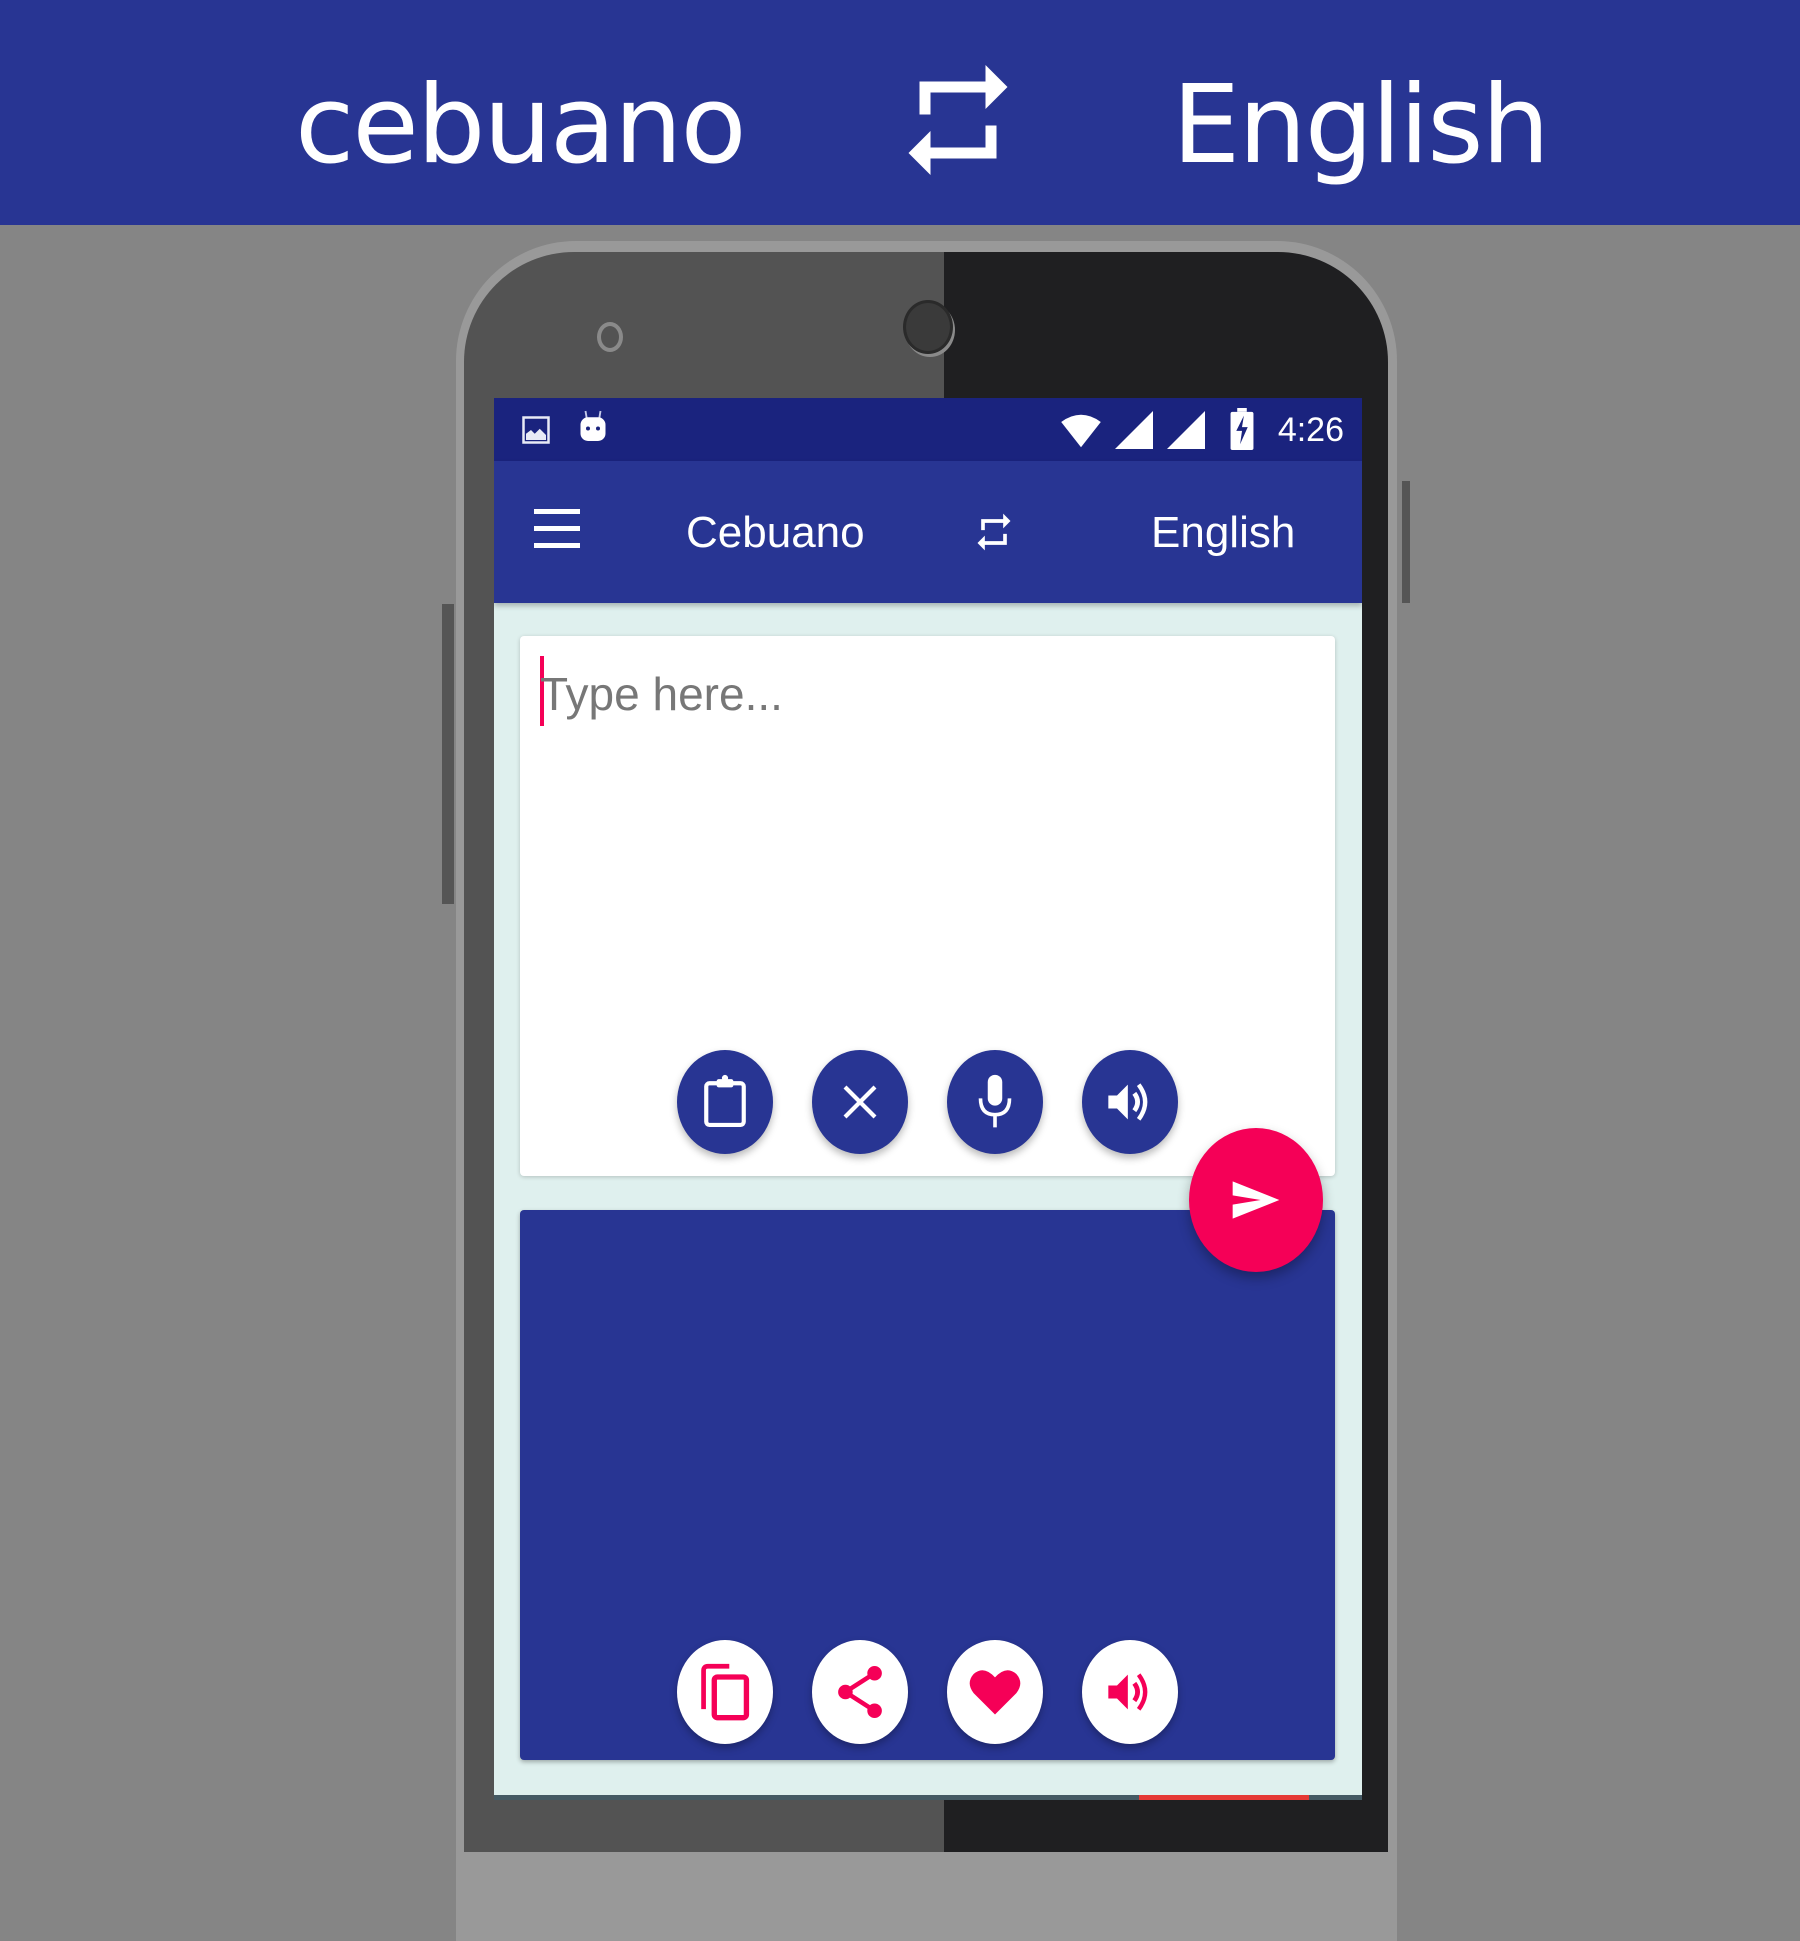 The height and width of the screenshot is (1941, 1800). What do you see at coordinates (1081, 431) in the screenshot?
I see `wifi-icon` at bounding box center [1081, 431].